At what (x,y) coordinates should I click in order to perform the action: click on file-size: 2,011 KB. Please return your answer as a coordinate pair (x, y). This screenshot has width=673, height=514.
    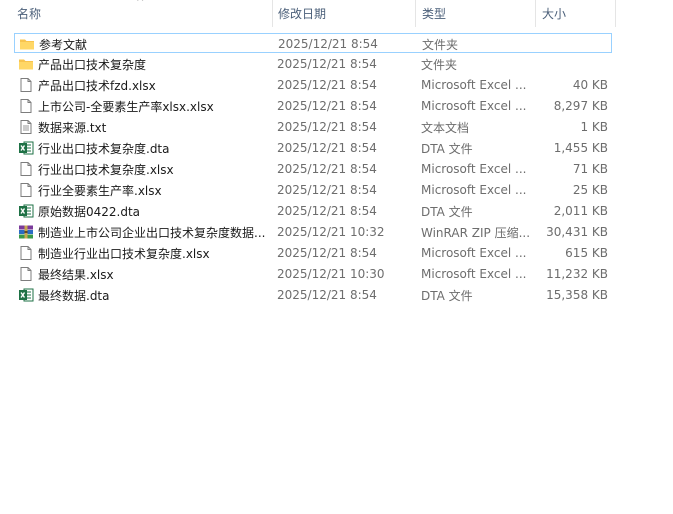
    Looking at the image, I should click on (580, 211).